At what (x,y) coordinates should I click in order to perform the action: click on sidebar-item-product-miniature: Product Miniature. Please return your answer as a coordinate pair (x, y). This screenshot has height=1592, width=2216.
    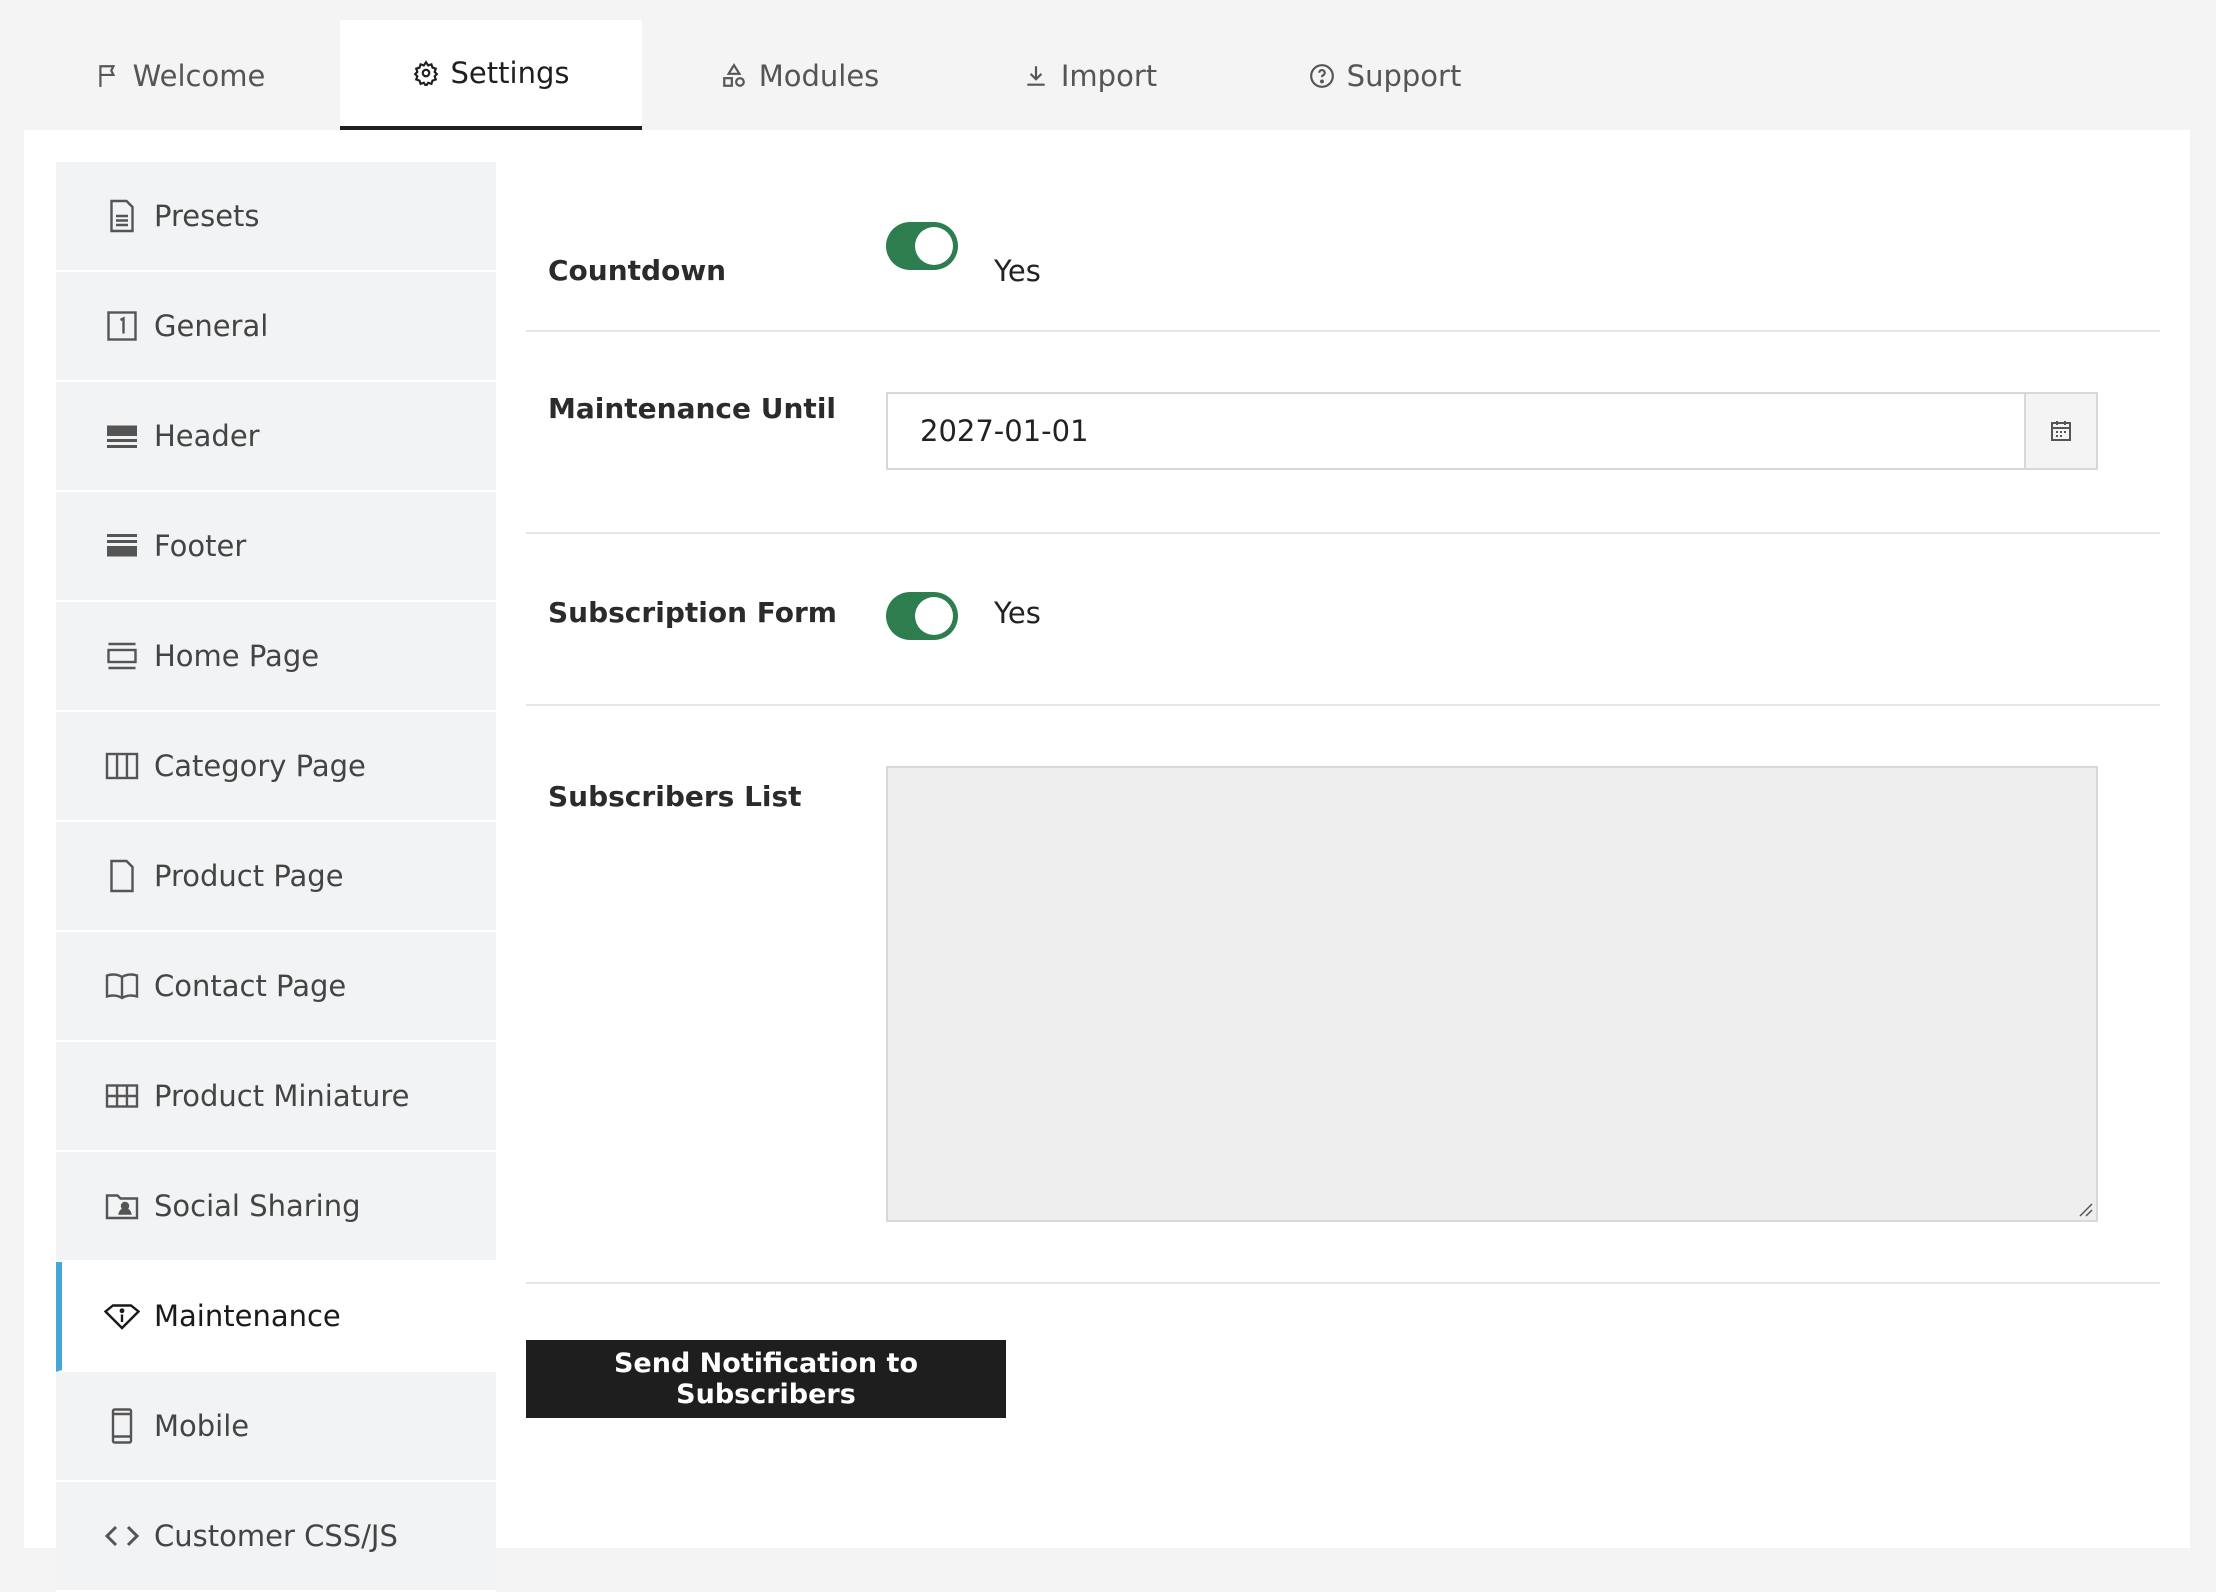
    Looking at the image, I should click on (276, 1097).